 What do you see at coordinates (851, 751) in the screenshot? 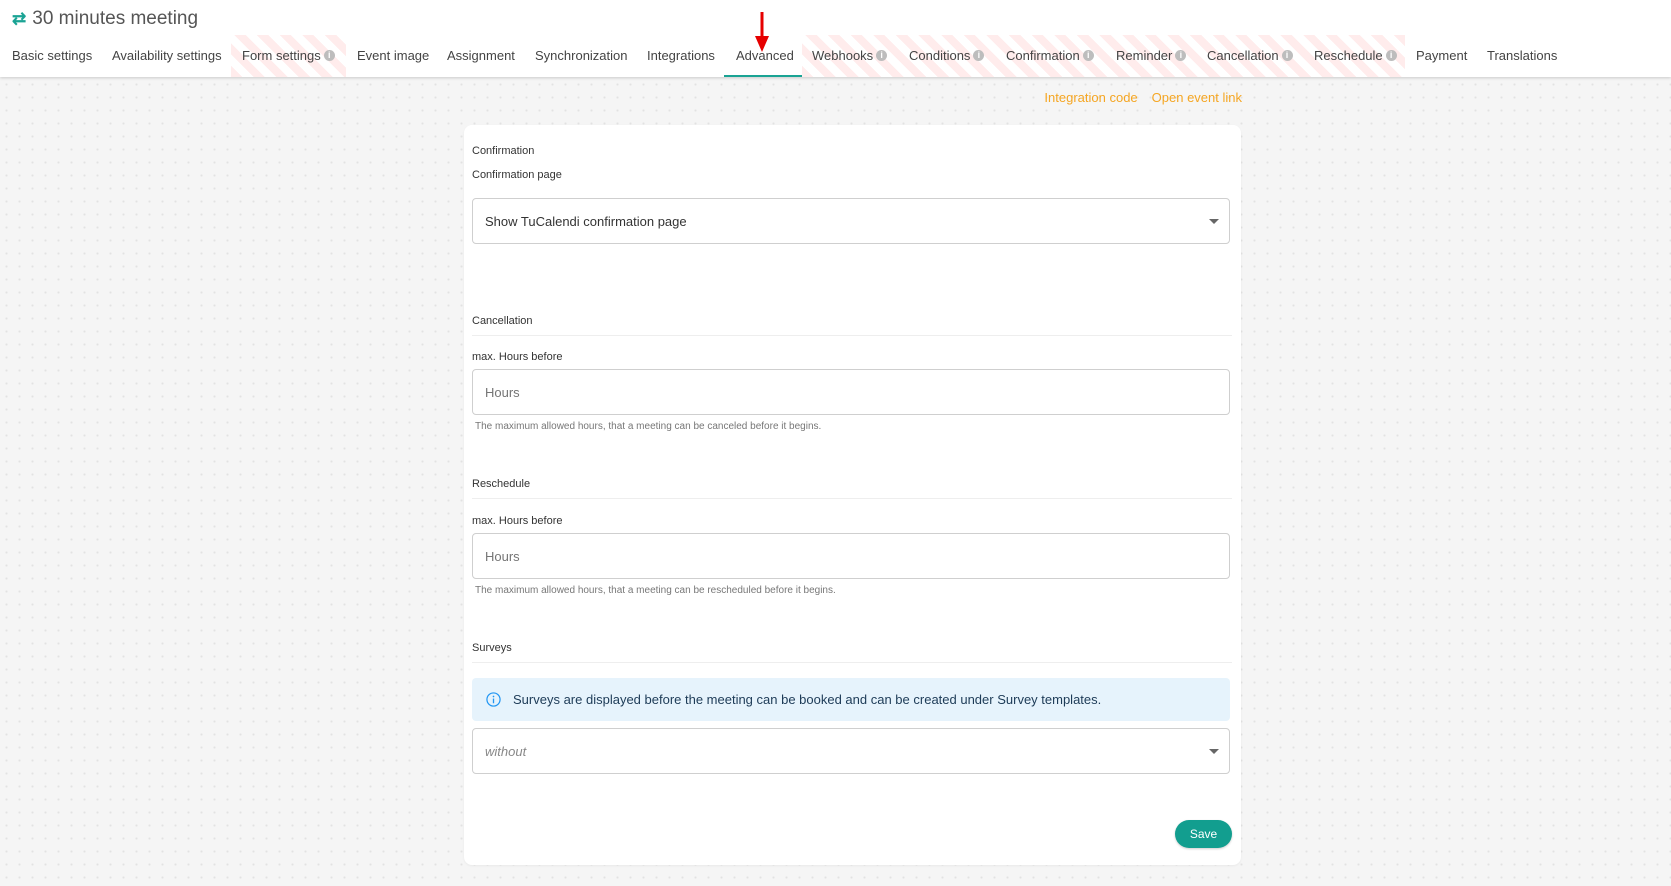
I see `survey-select: without` at bounding box center [851, 751].